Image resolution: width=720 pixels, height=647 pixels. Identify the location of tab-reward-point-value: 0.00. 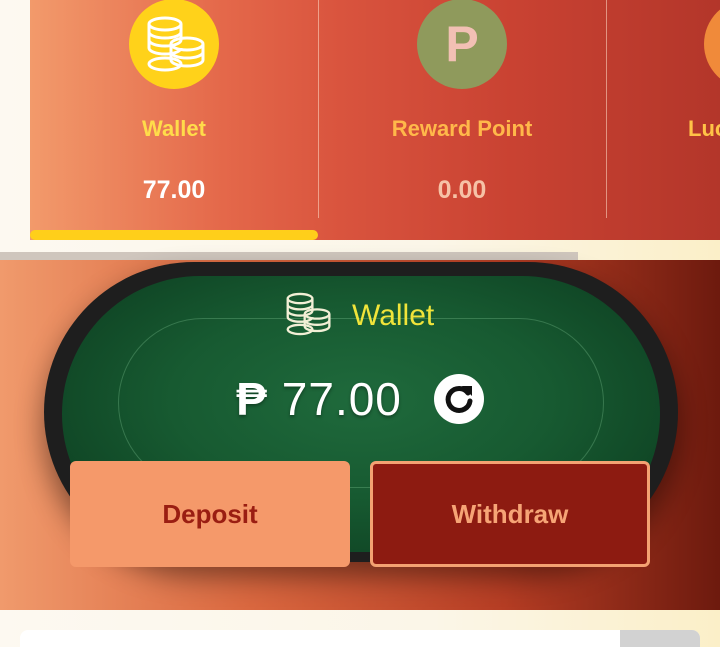
(462, 190).